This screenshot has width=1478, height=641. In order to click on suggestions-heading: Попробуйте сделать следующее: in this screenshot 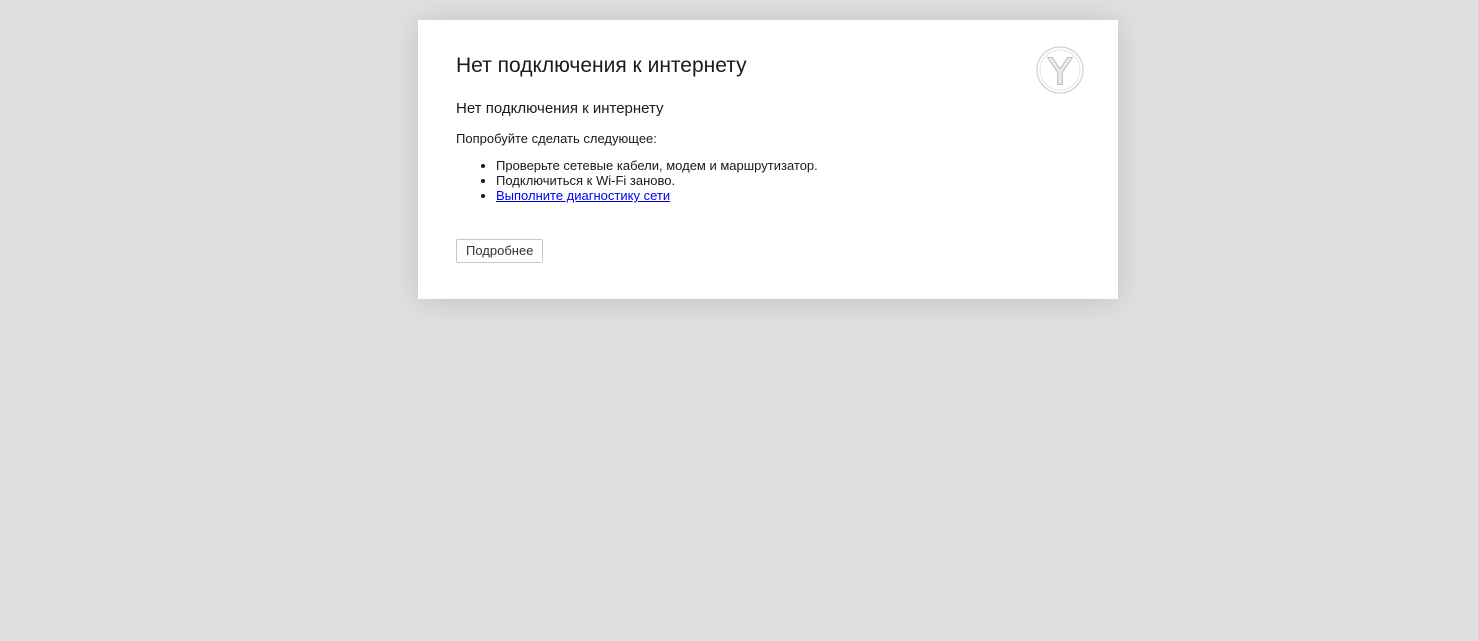, I will do `click(556, 138)`.